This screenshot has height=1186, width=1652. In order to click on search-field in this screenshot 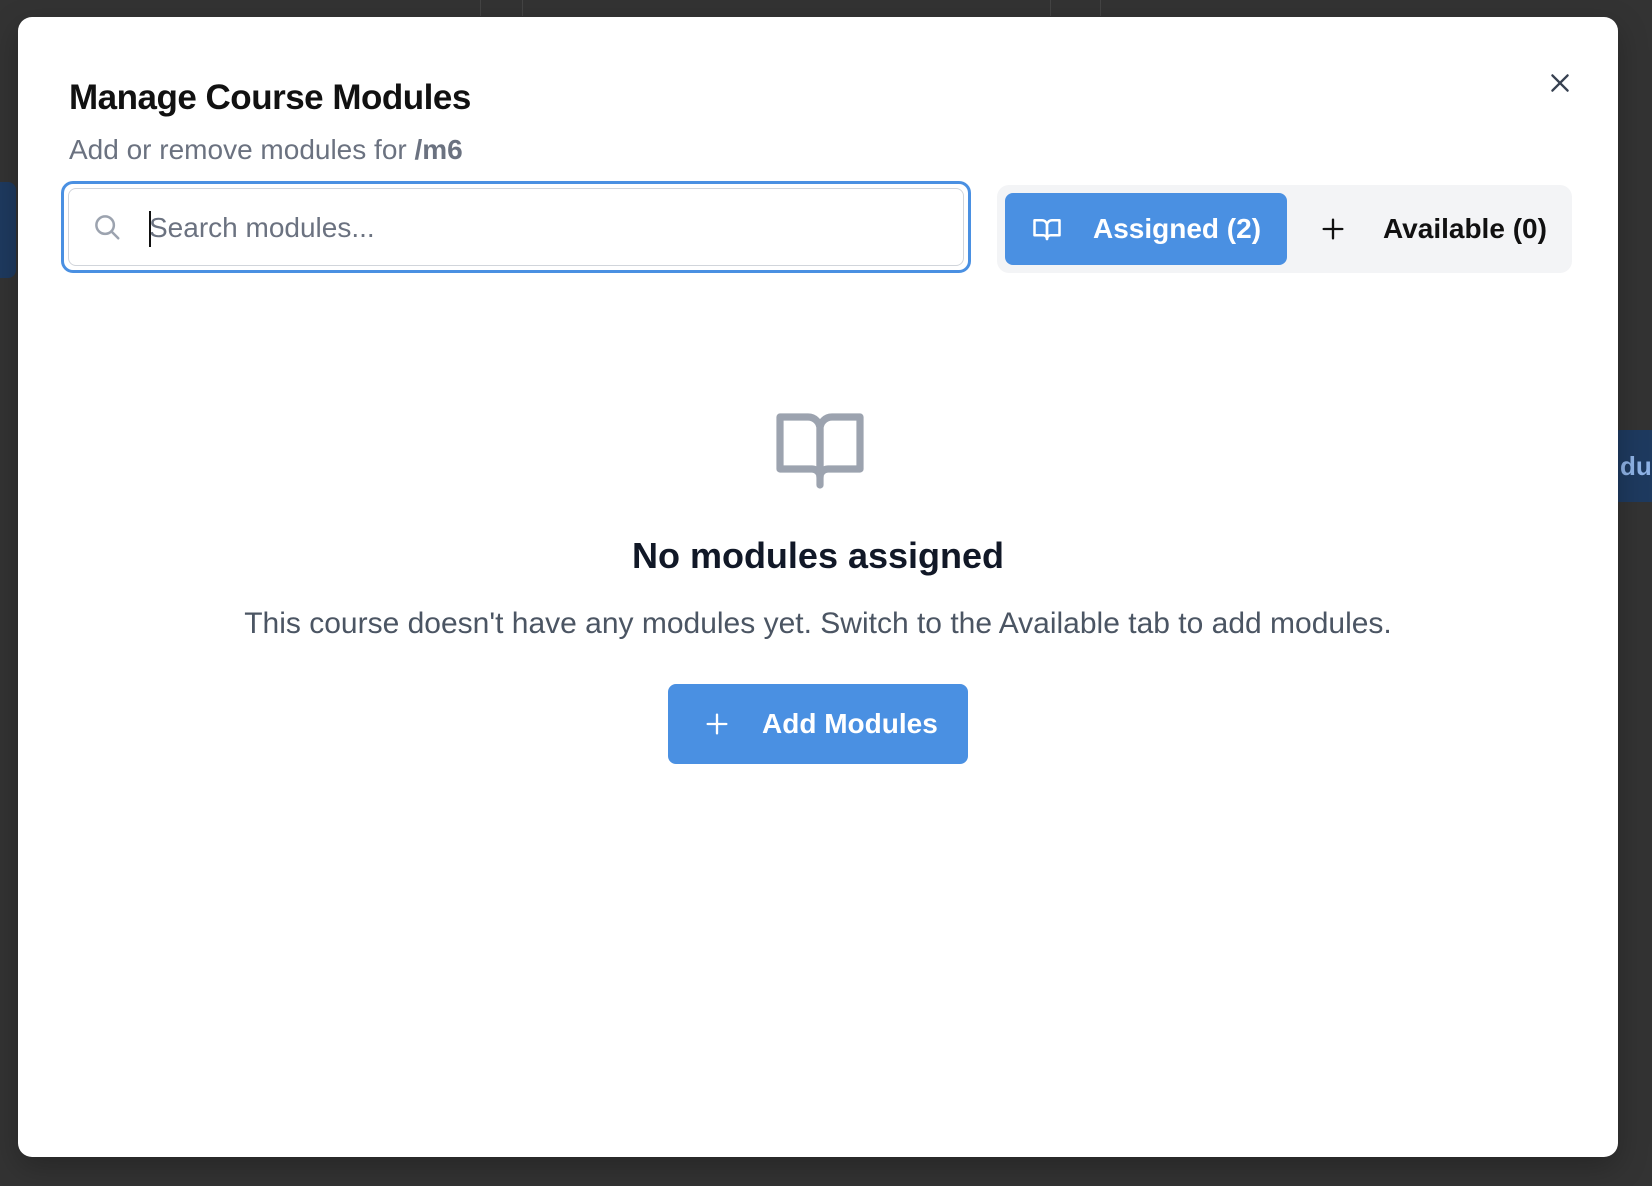, I will do `click(516, 227)`.